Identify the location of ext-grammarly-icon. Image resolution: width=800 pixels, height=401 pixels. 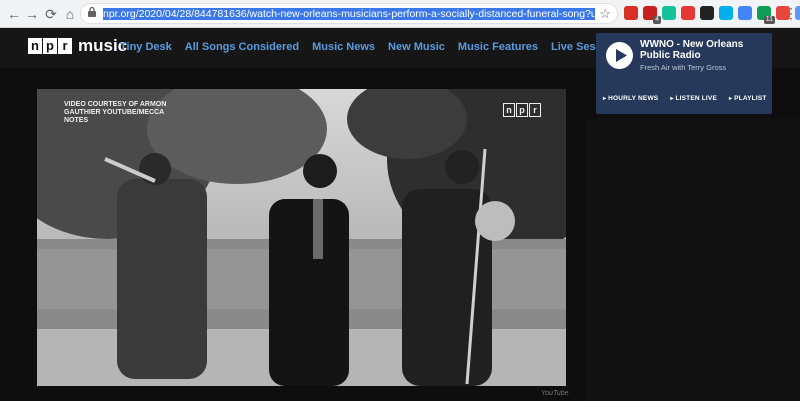
(669, 13).